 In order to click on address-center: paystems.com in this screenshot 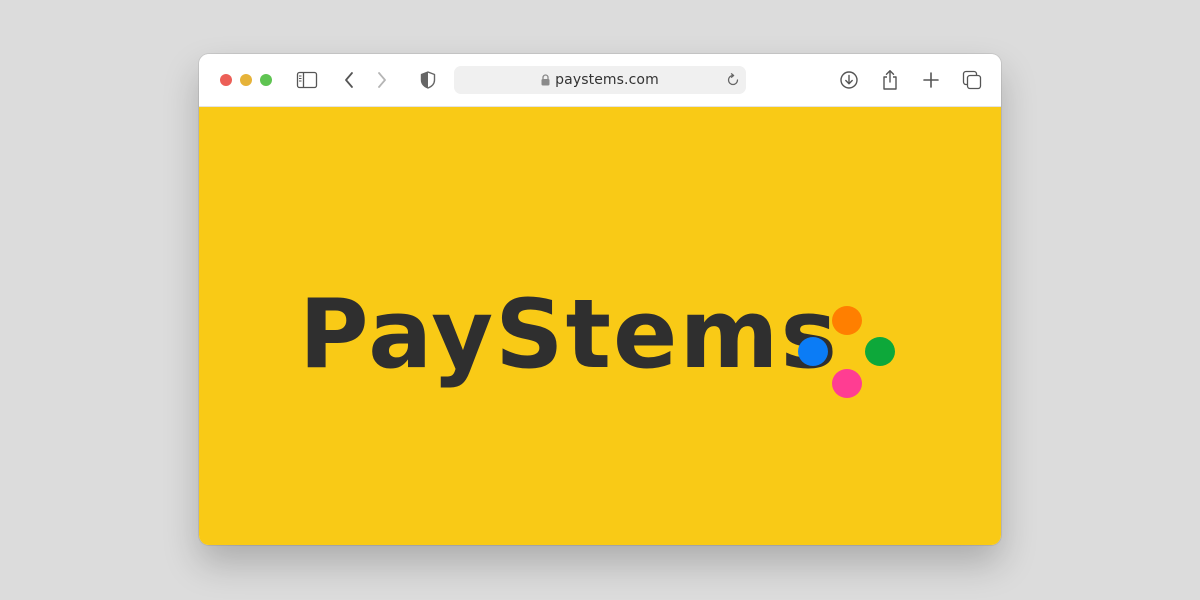, I will do `click(600, 80)`.